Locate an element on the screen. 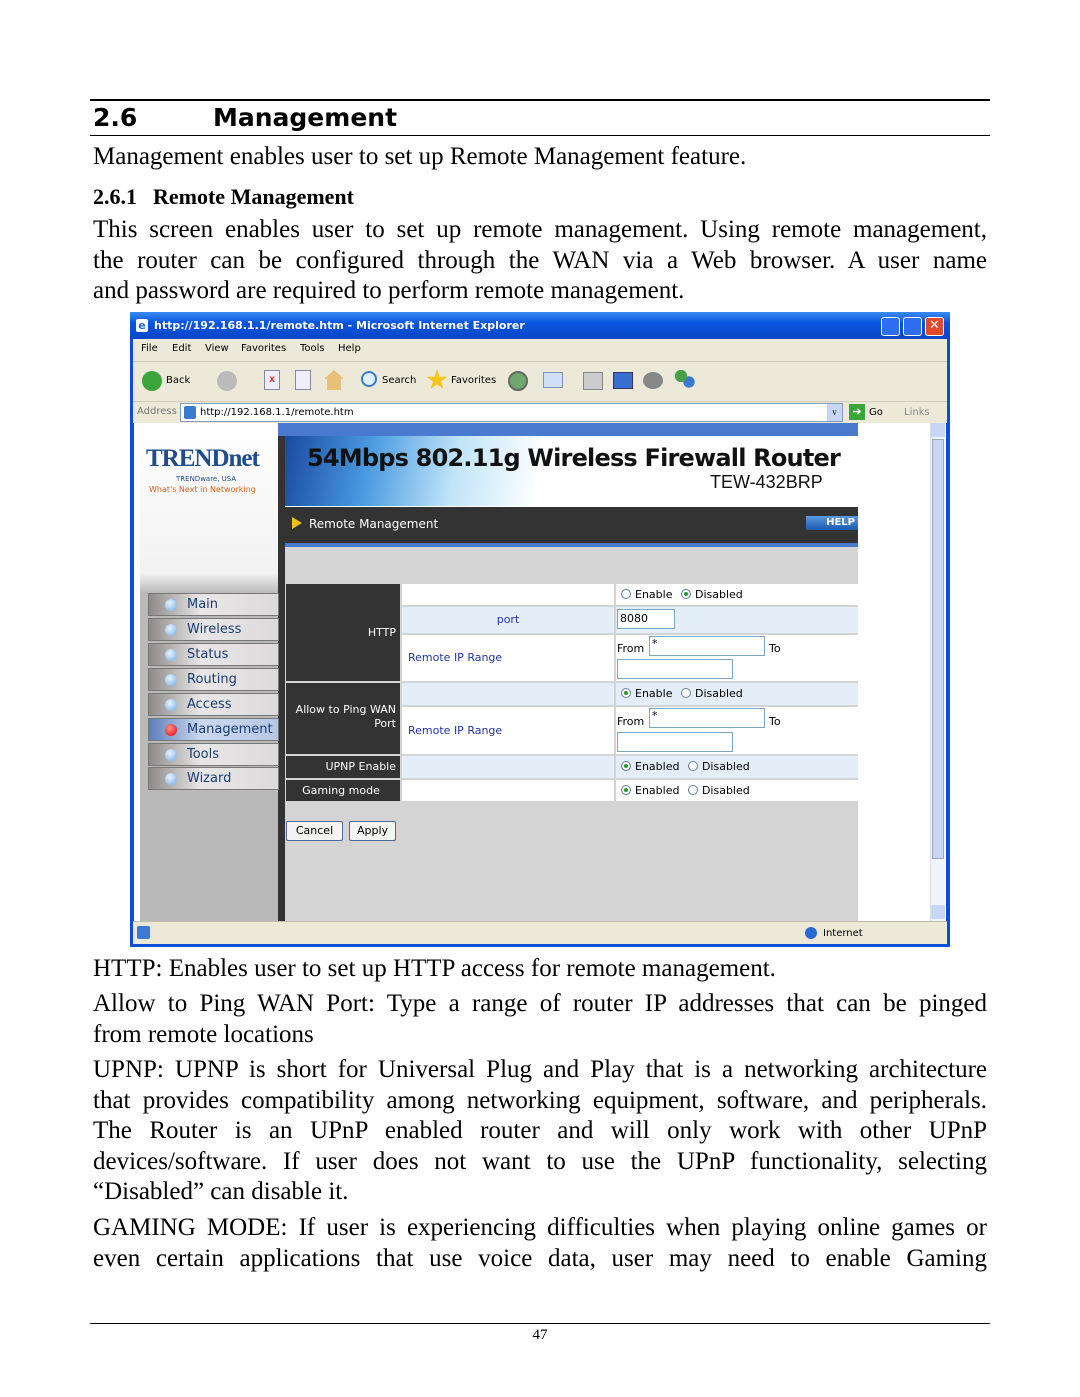 This screenshot has height=1397, width=1080. forward-icon is located at coordinates (227, 381).